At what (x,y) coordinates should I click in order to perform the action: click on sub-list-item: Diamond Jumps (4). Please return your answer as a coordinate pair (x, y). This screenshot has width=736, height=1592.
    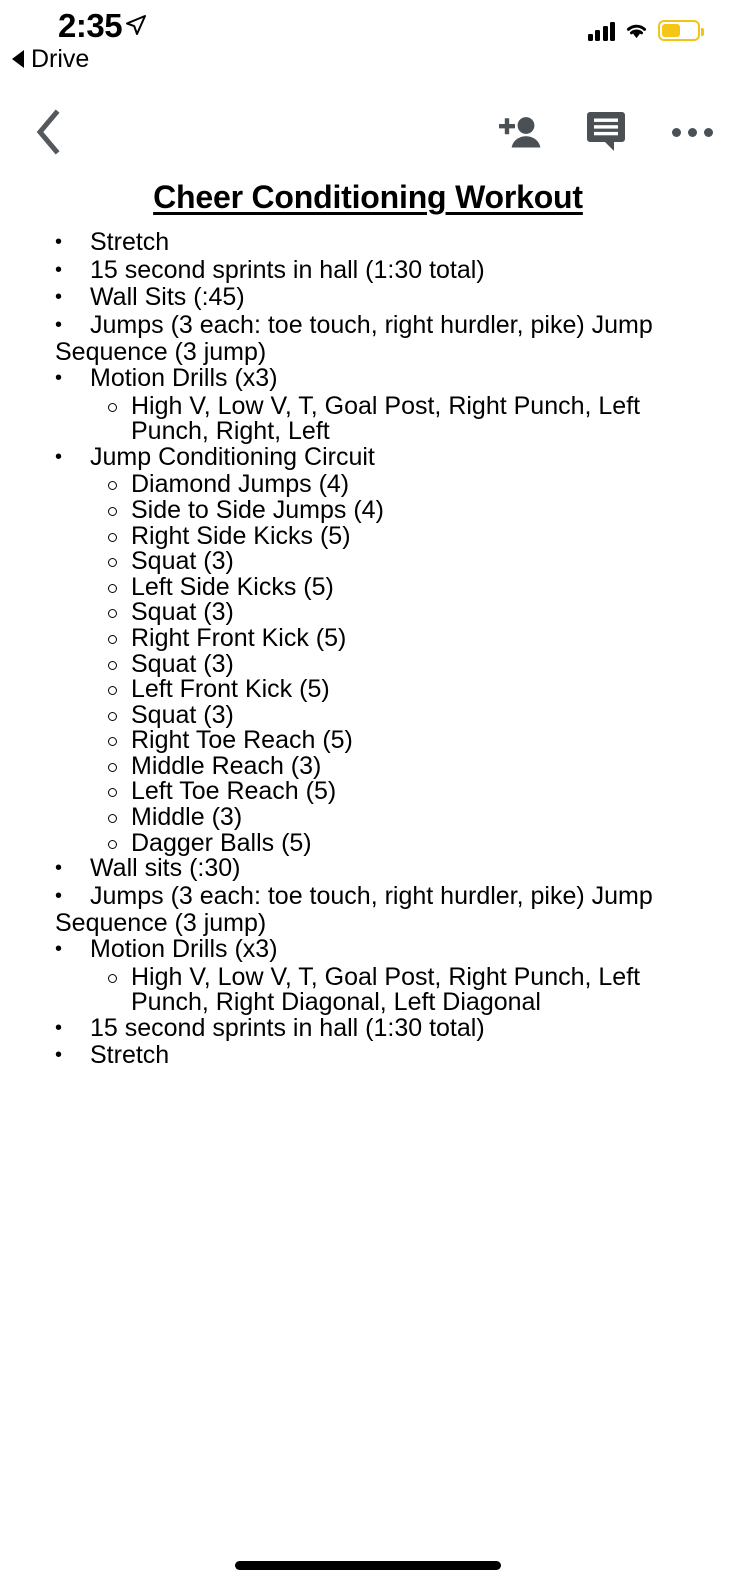
    Looking at the image, I should click on (368, 485).